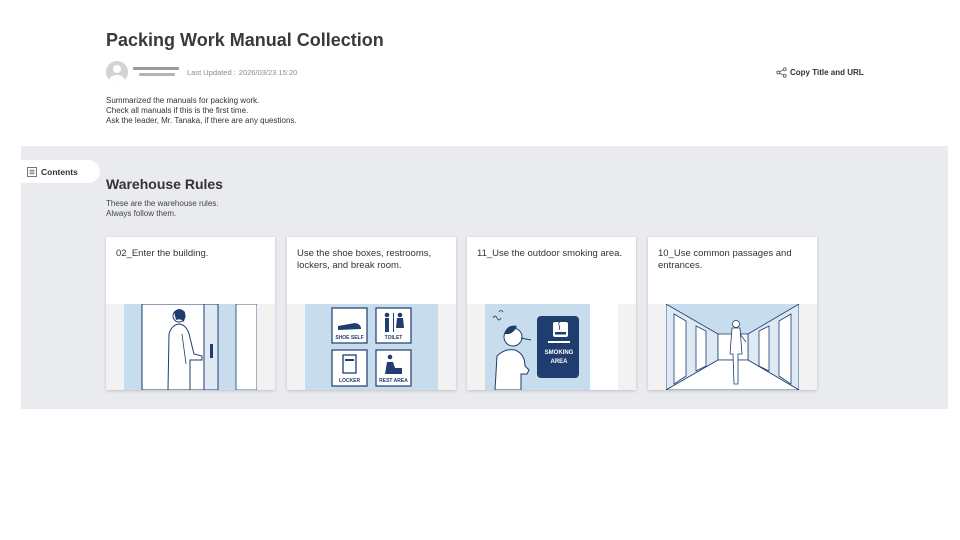 Image resolution: width=960 pixels, height=540 pixels. What do you see at coordinates (117, 72) in the screenshot?
I see `user-avatar-icon` at bounding box center [117, 72].